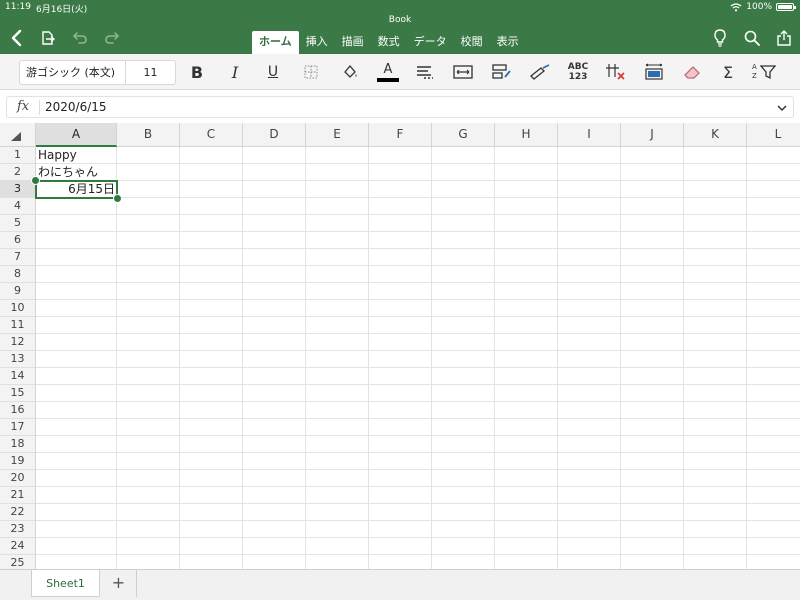  I want to click on sort-filter-button: A Z, so click(766, 72).